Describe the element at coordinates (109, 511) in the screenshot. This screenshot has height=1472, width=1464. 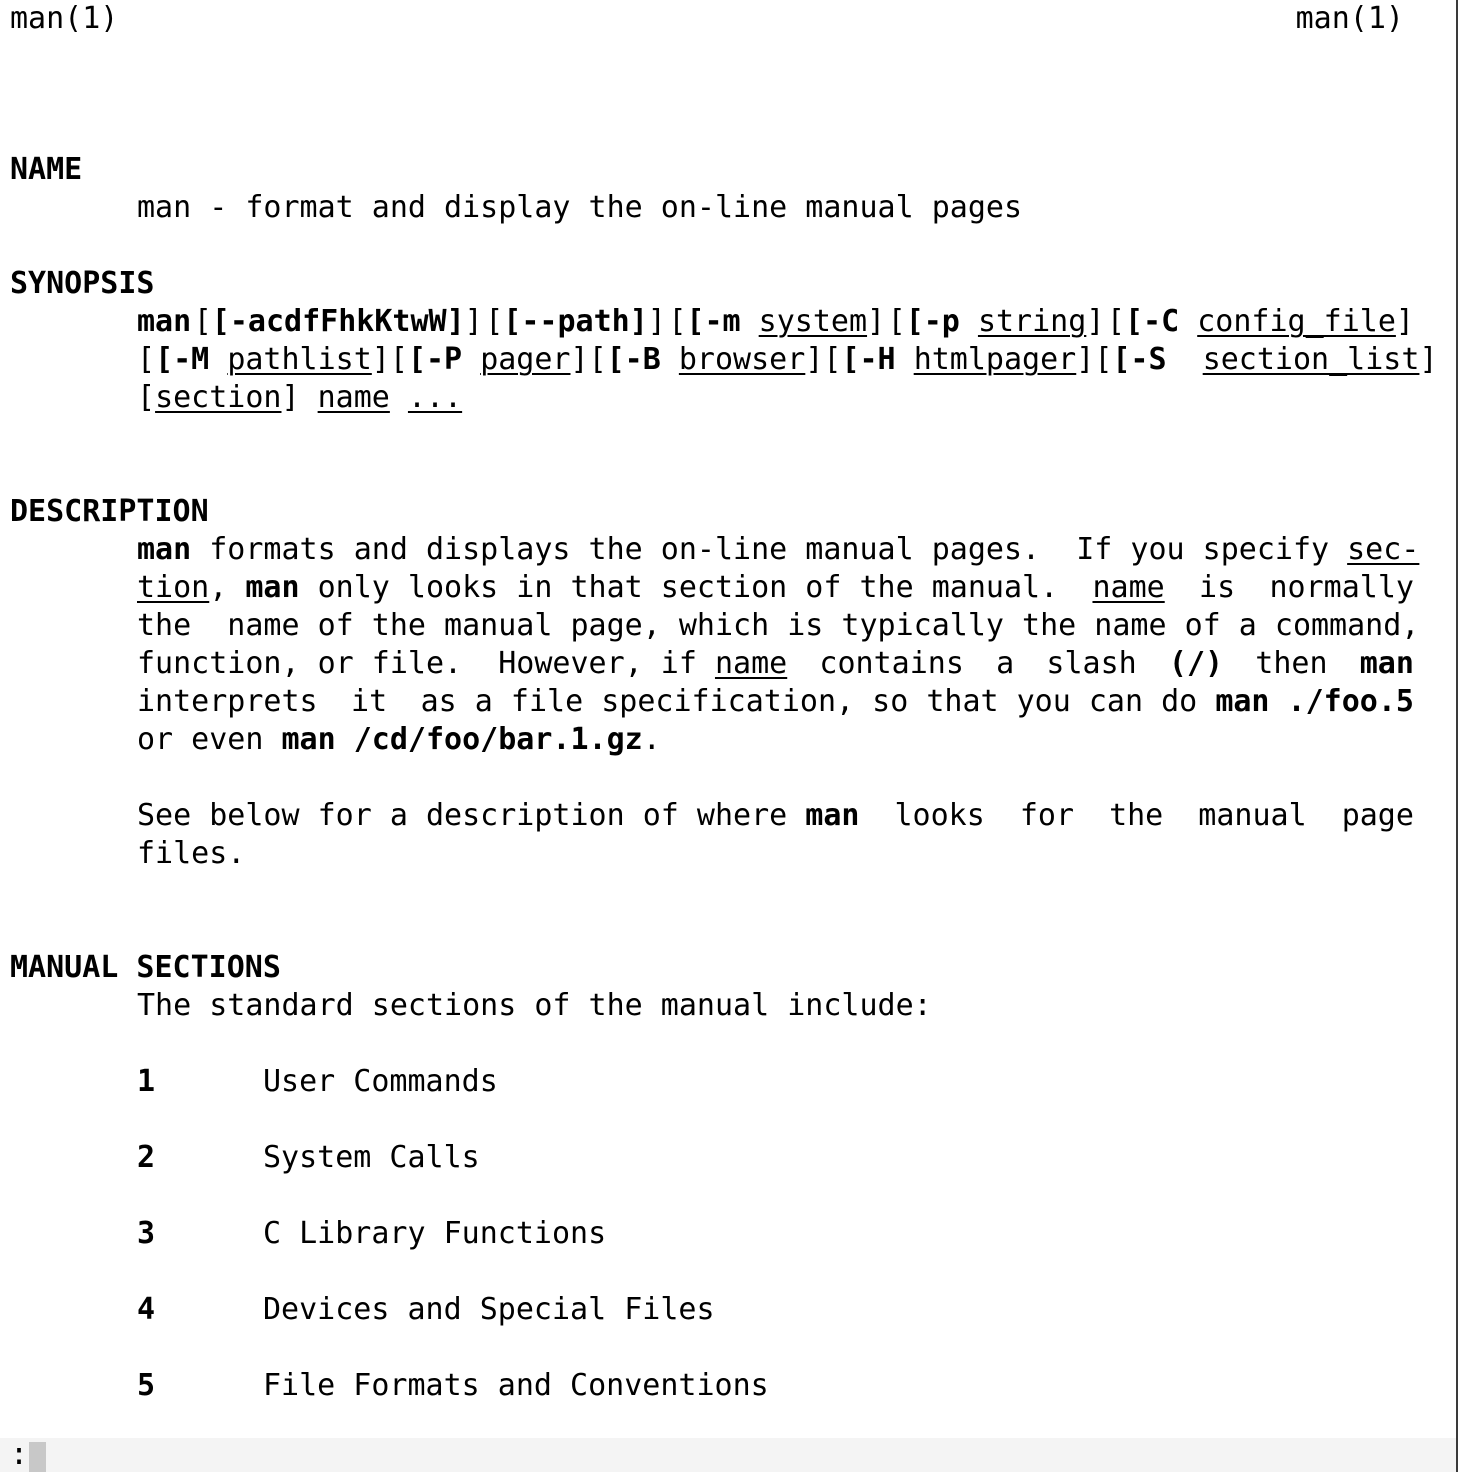
I see `section-heading-description: DESCRIPTION` at that location.